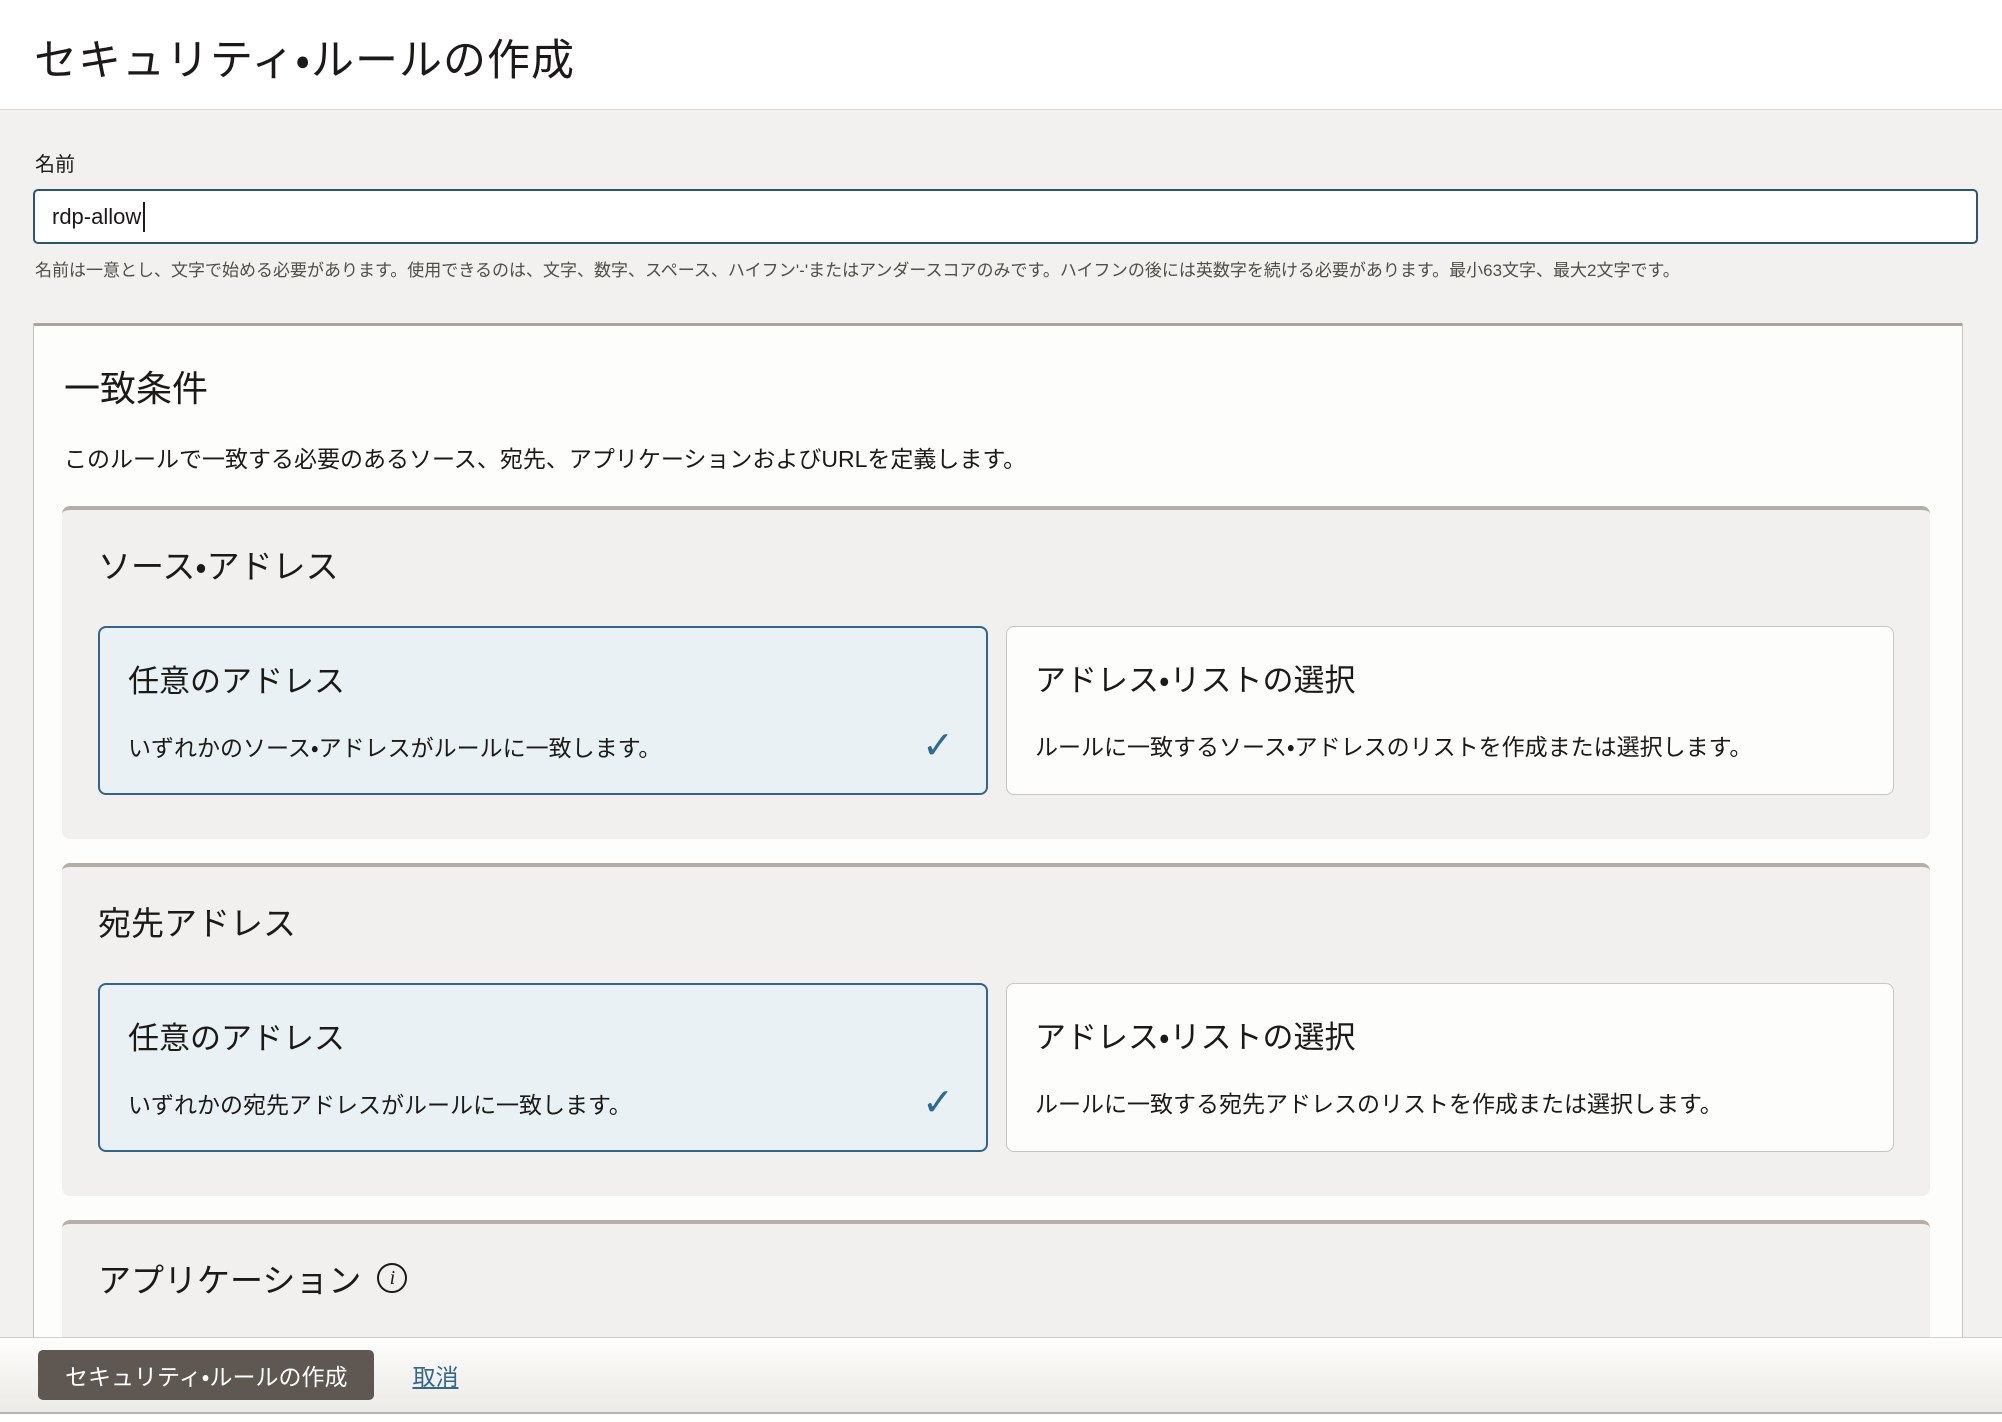 The image size is (2002, 1422). Describe the element at coordinates (1005, 216) in the screenshot. I see `name-input: rdp-allow` at that location.